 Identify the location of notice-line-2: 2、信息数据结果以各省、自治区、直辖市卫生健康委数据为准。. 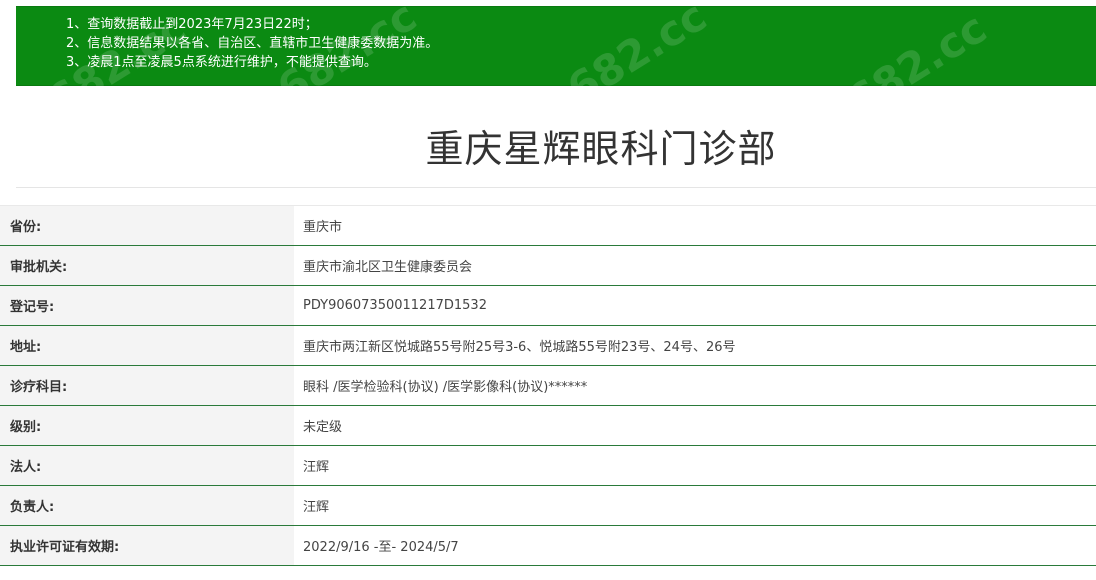
(252, 43).